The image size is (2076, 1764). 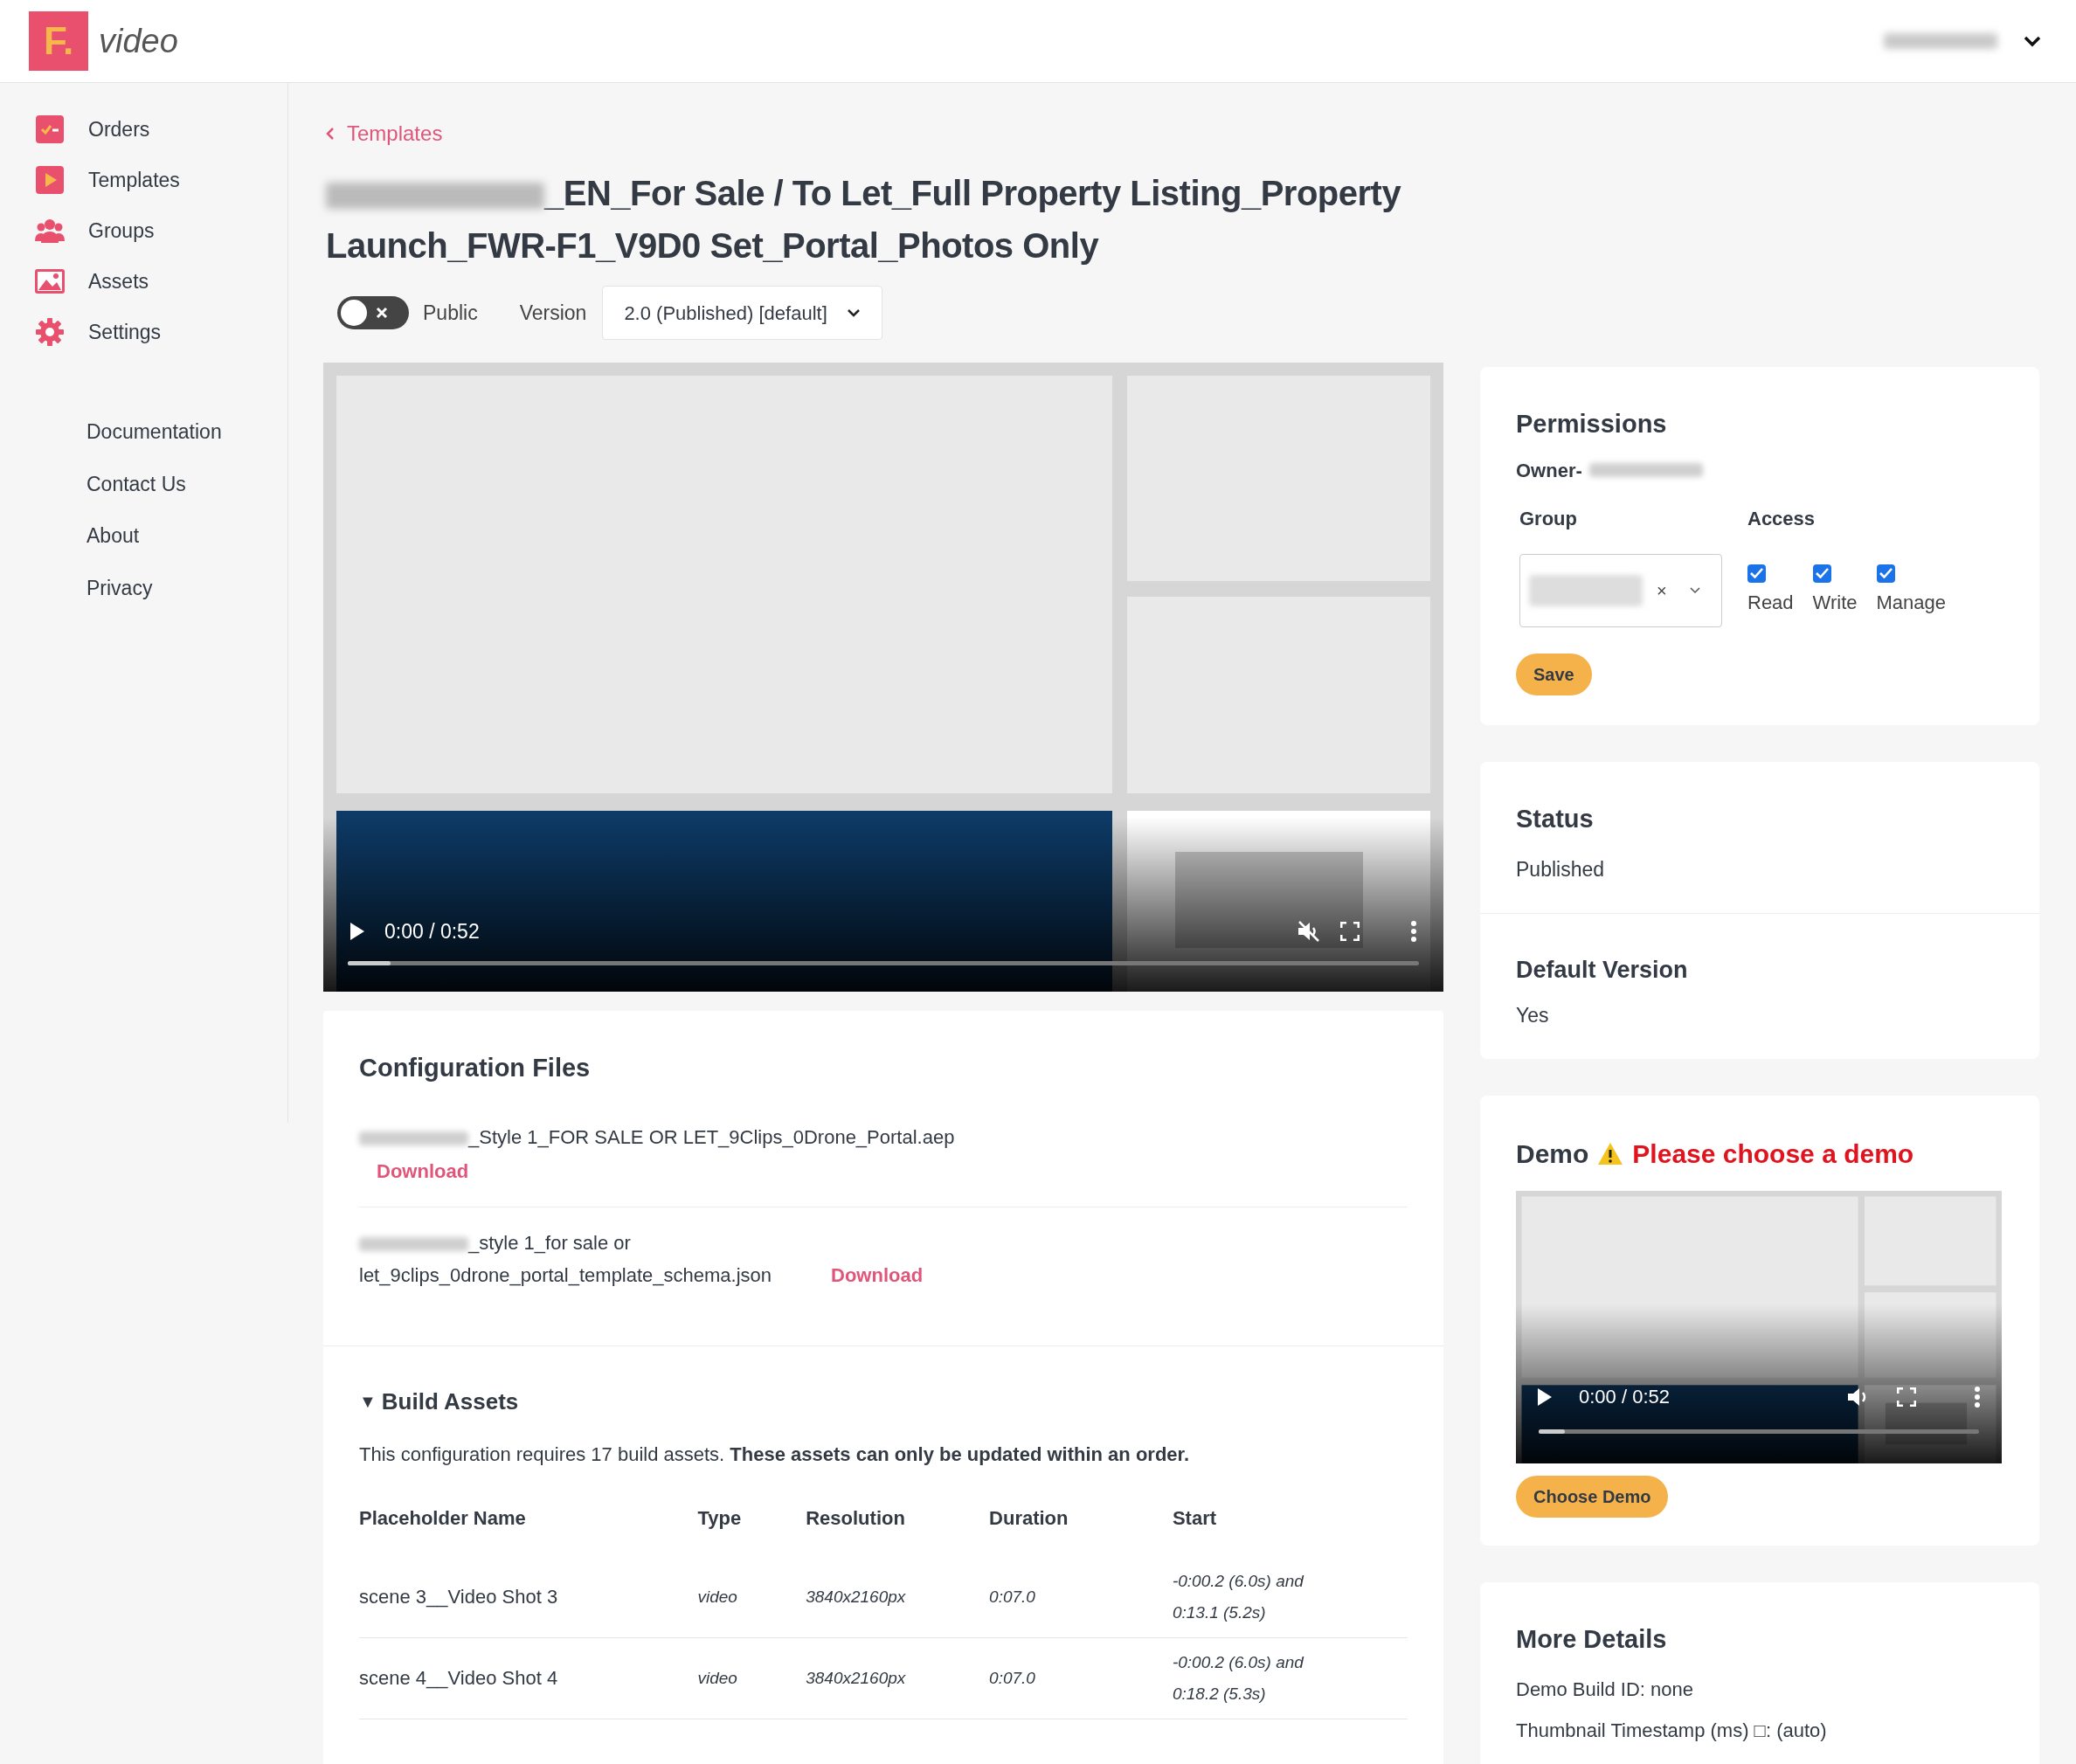 What do you see at coordinates (1549, 470) in the screenshot?
I see `owner-label: Owner-` at bounding box center [1549, 470].